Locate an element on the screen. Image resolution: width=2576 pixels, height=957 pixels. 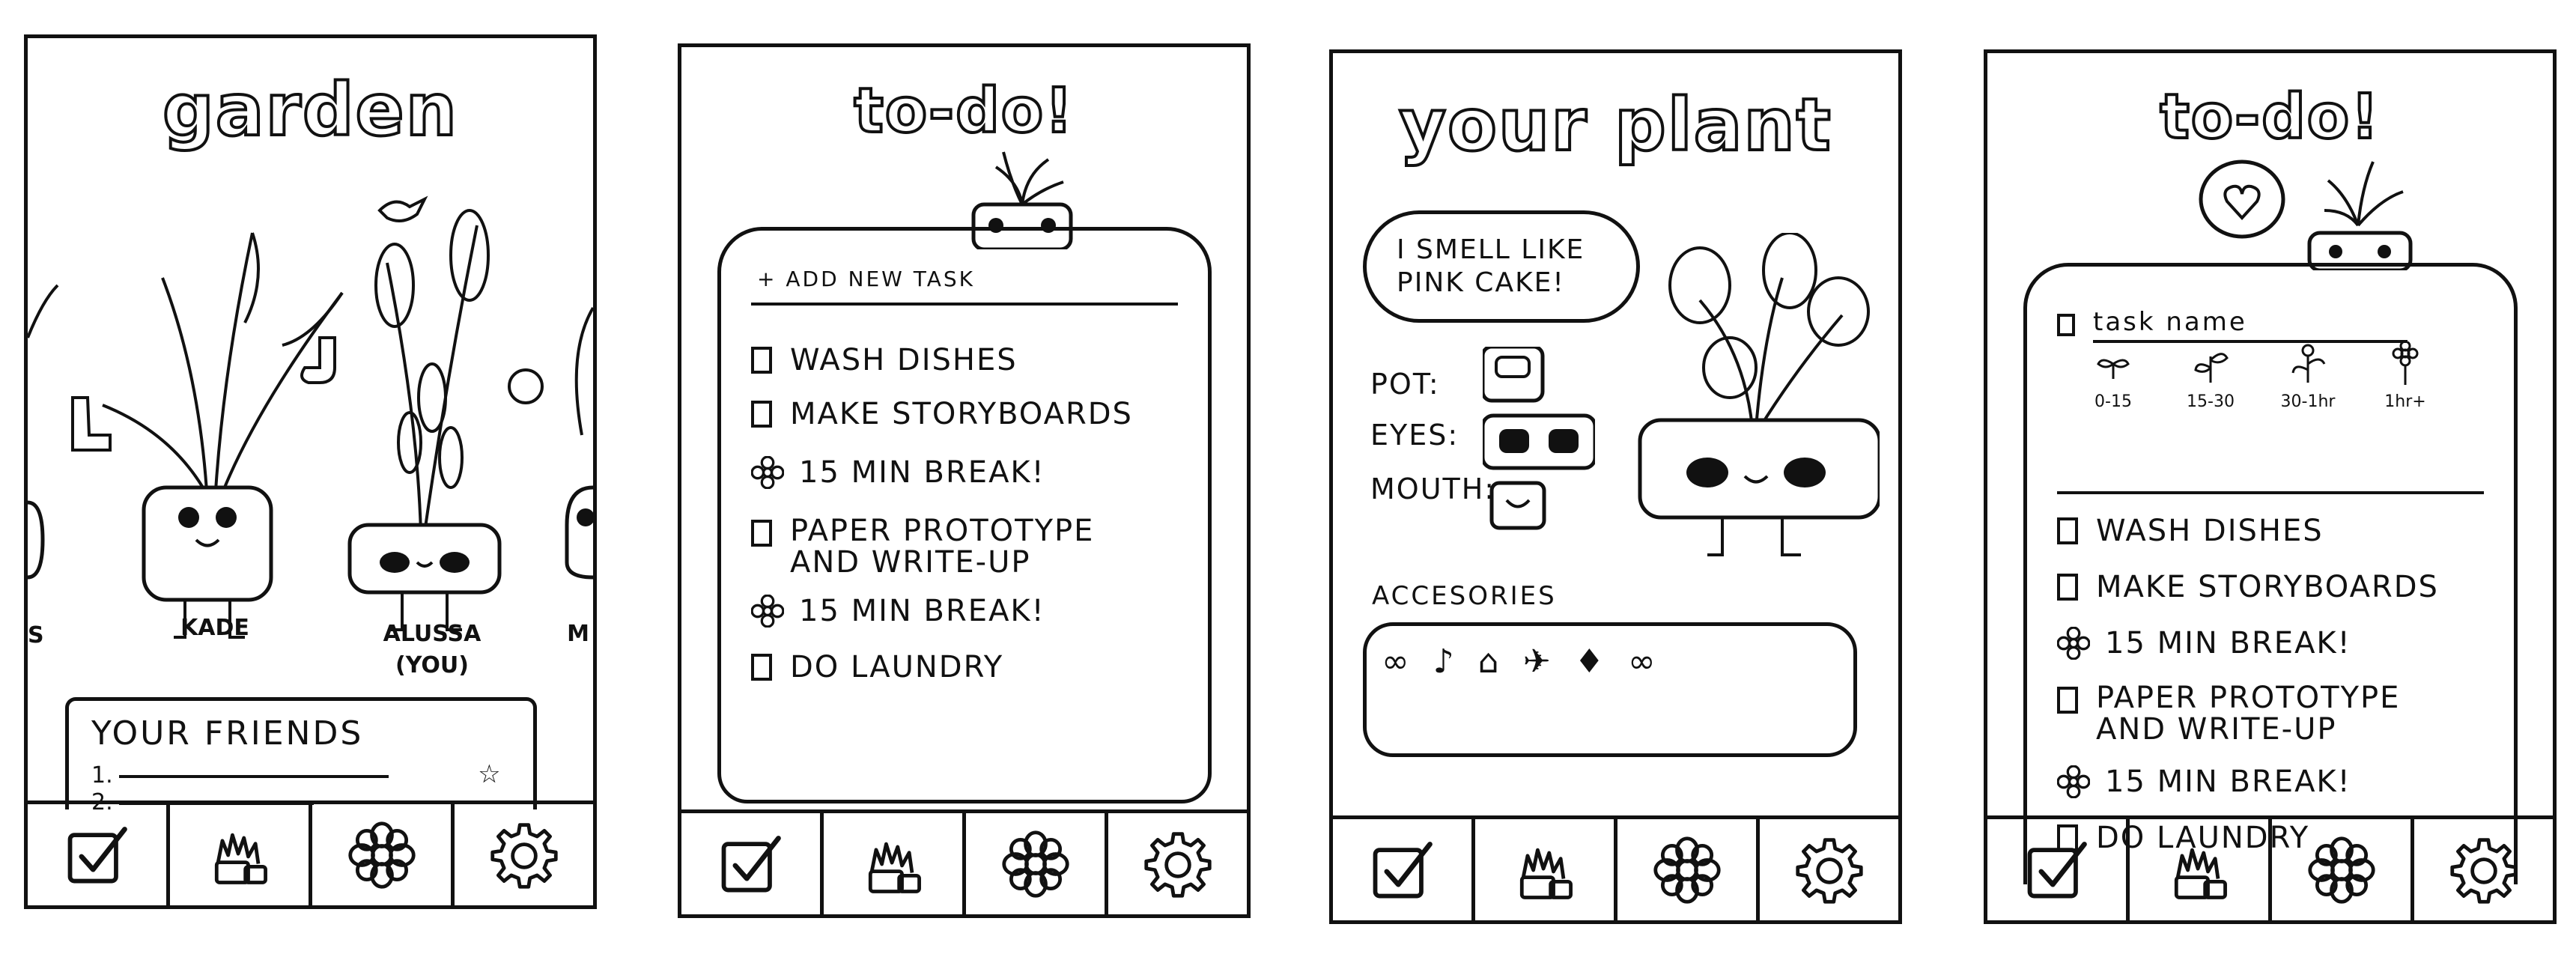
duration-option: 1hr+ is located at coordinates (2405, 376).